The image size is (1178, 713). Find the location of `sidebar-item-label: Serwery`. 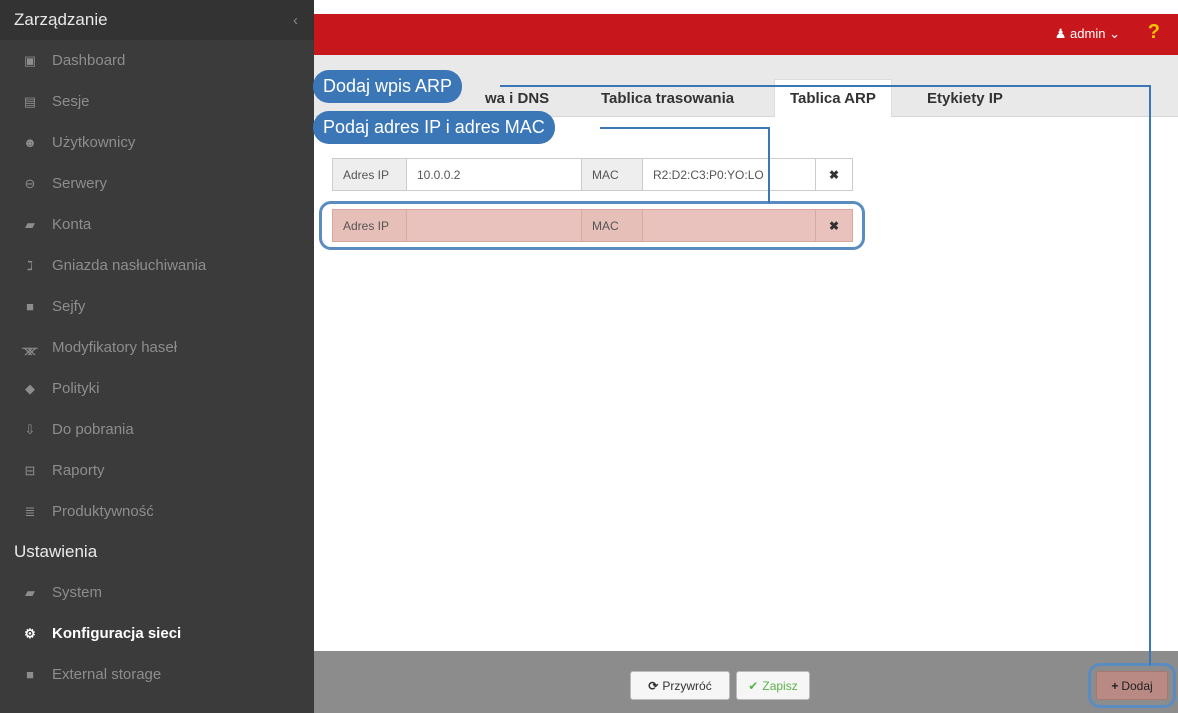

sidebar-item-label: Serwery is located at coordinates (80, 183).